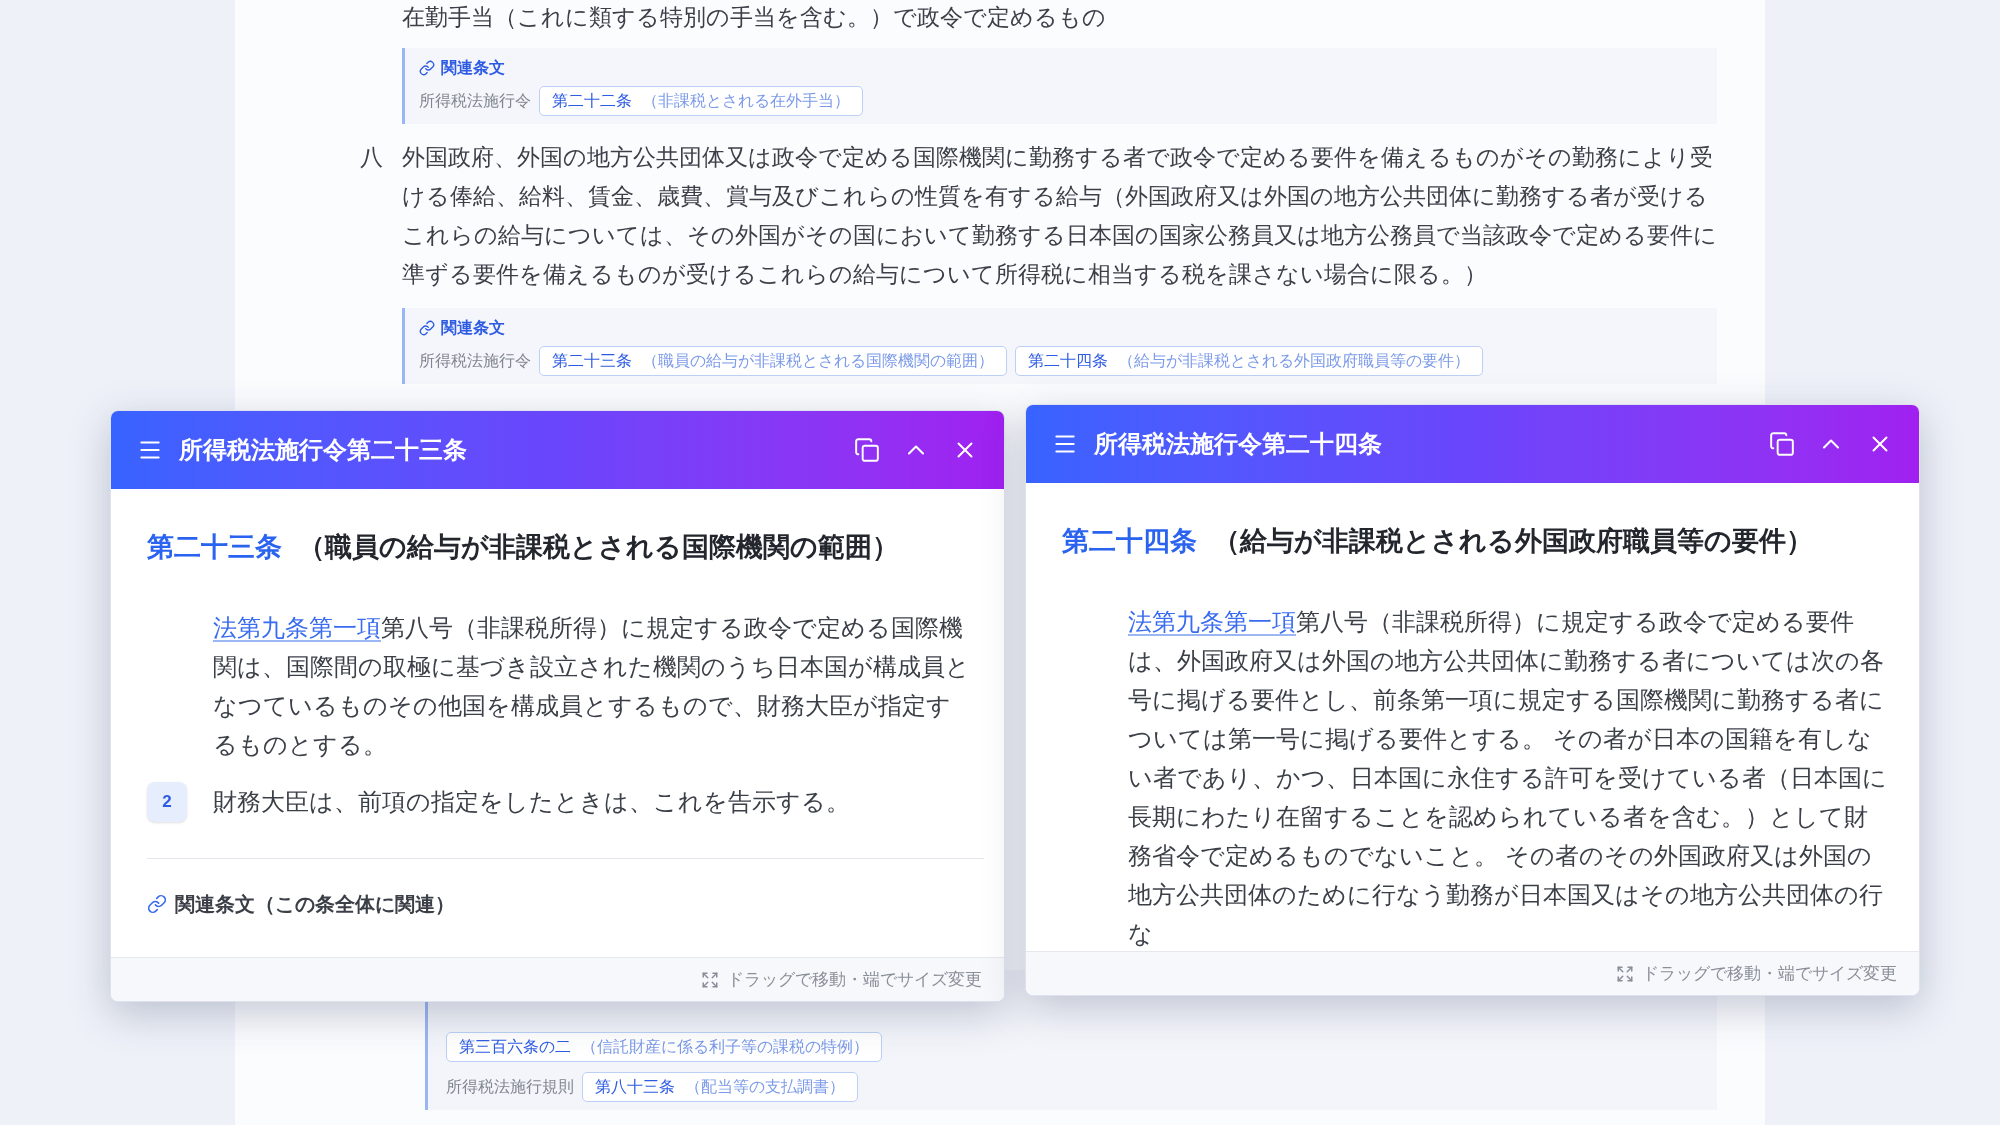  Describe the element at coordinates (1129, 541) in the screenshot. I see `article-number: 第二十四条` at that location.